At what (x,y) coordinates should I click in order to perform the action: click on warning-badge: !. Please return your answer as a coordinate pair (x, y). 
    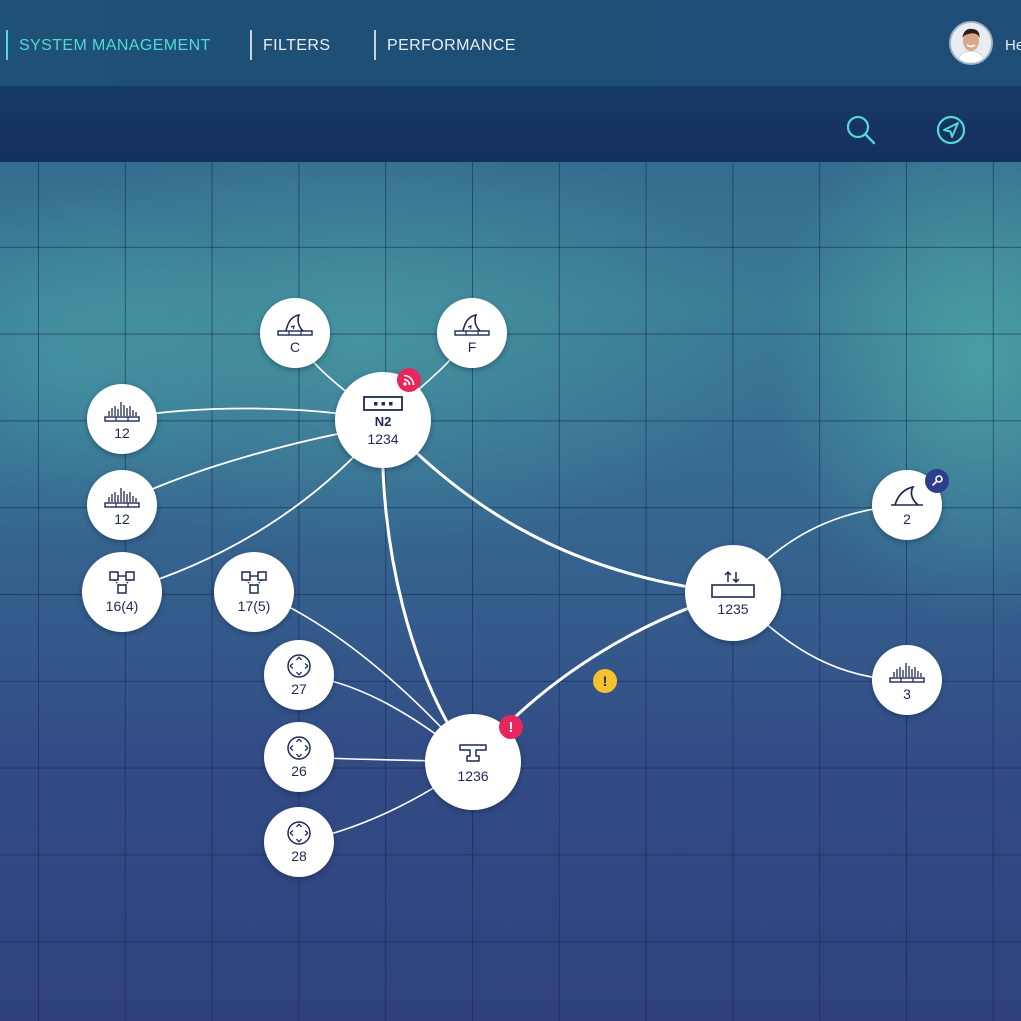
    Looking at the image, I should click on (605, 681).